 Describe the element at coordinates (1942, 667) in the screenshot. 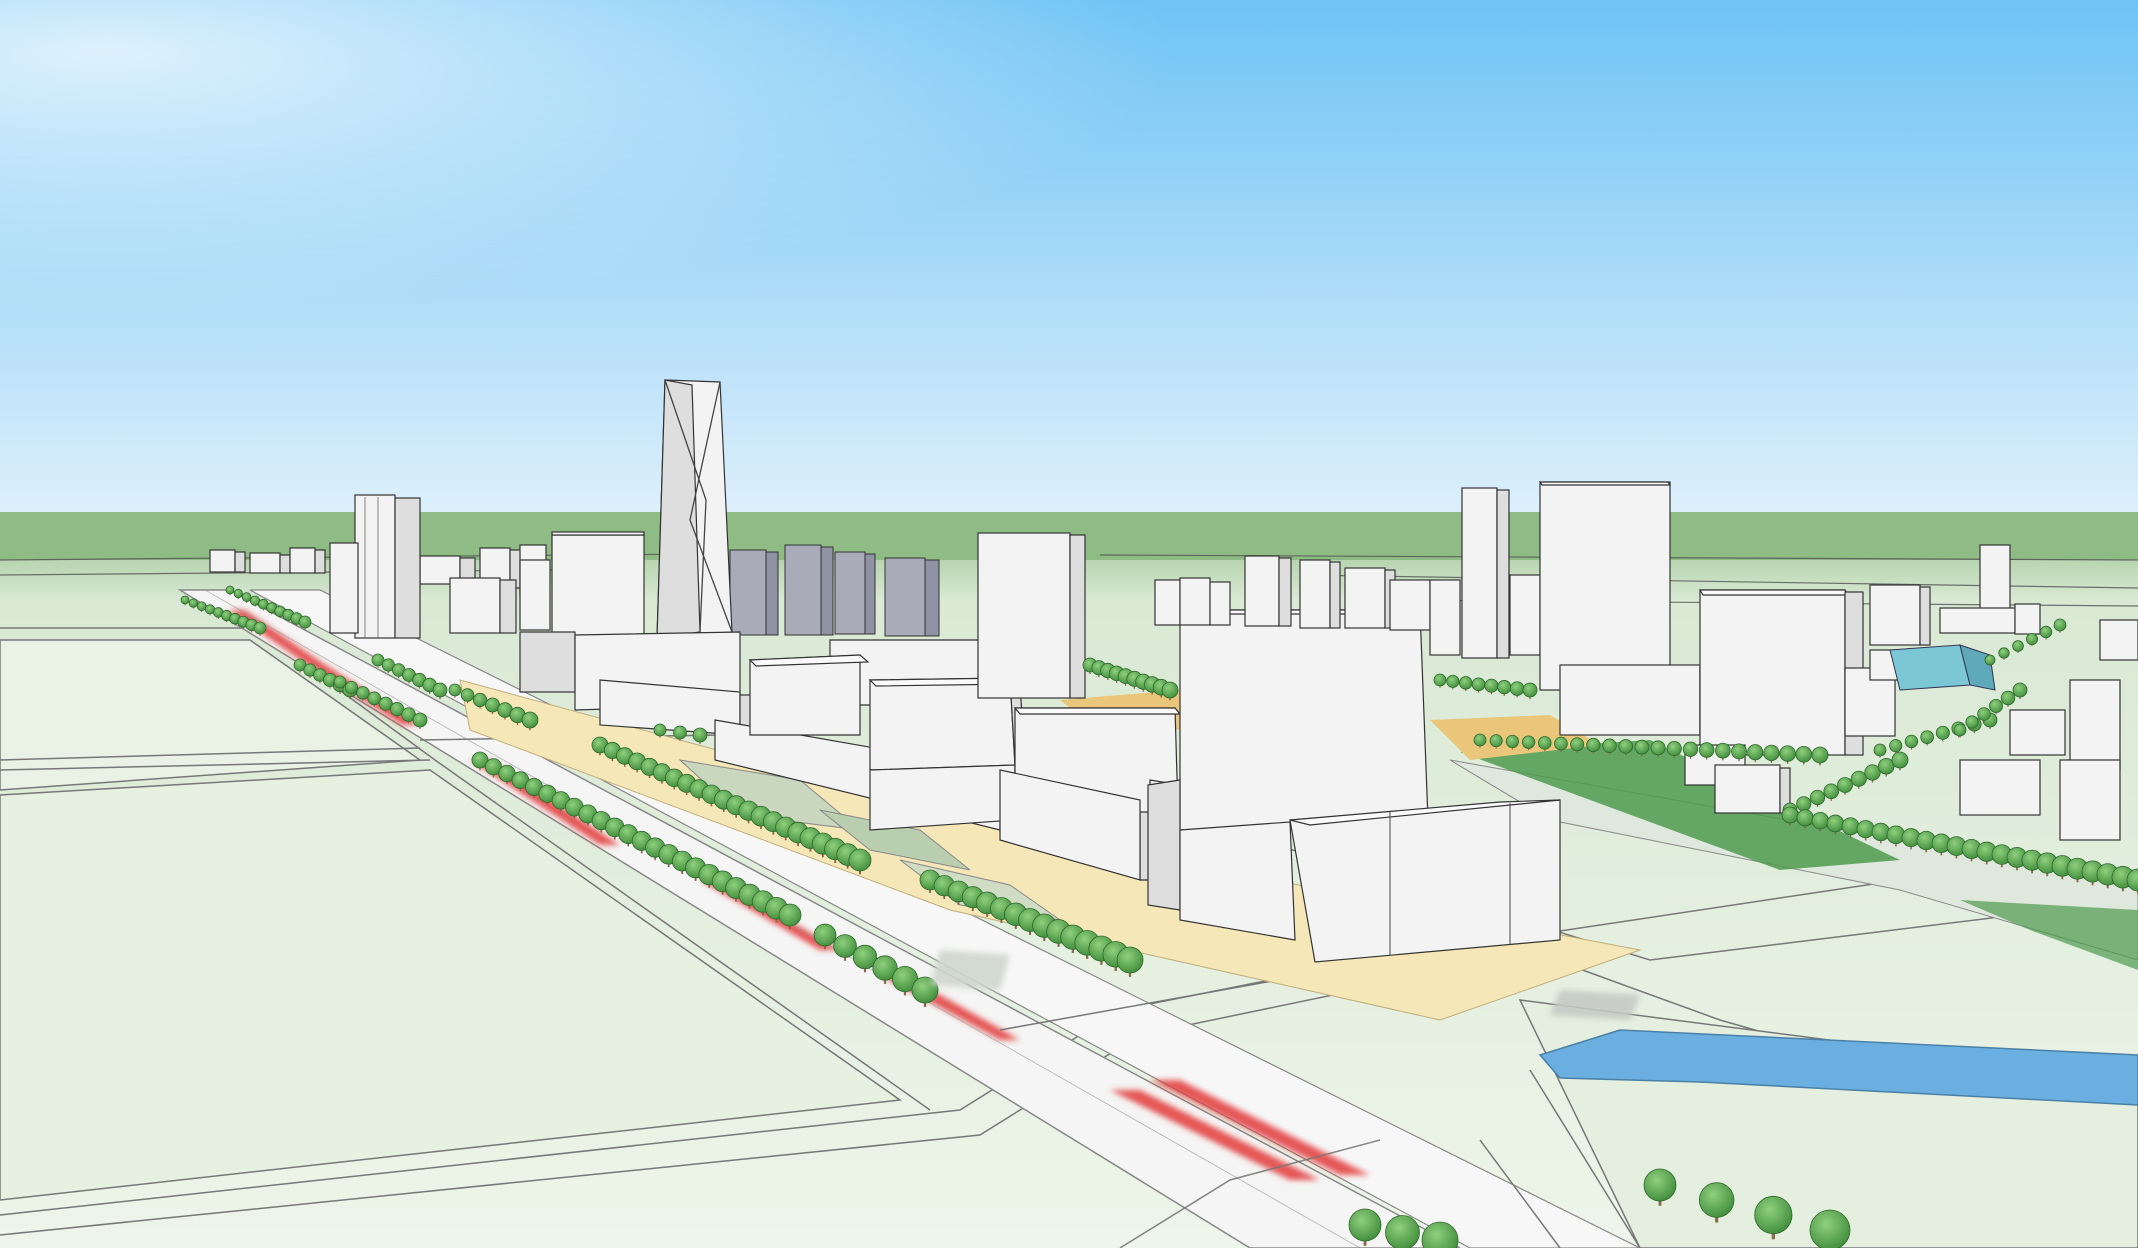

I see `glass-pavilion` at that location.